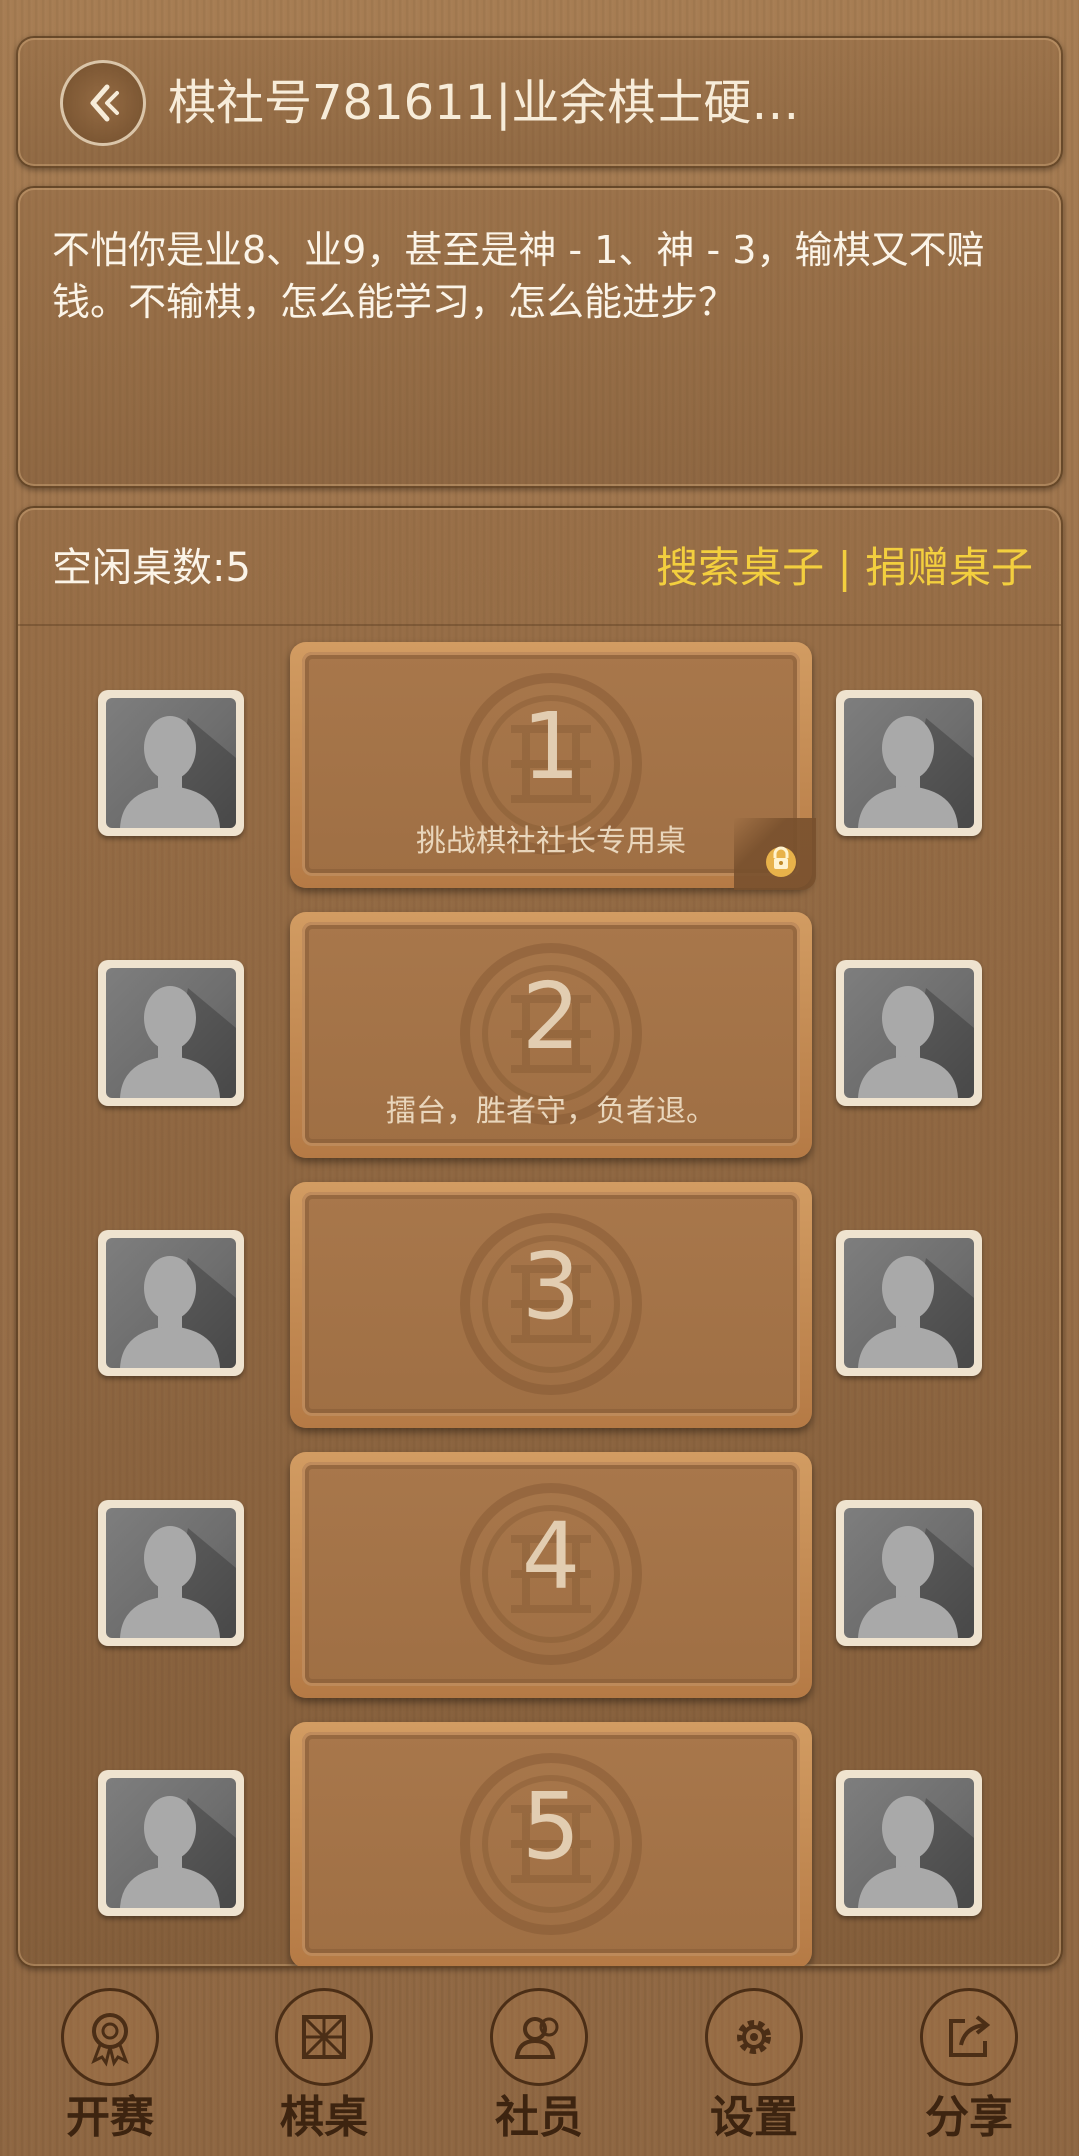 This screenshot has width=1079, height=2156. Describe the element at coordinates (551, 1016) in the screenshot. I see `table-number: 2` at that location.